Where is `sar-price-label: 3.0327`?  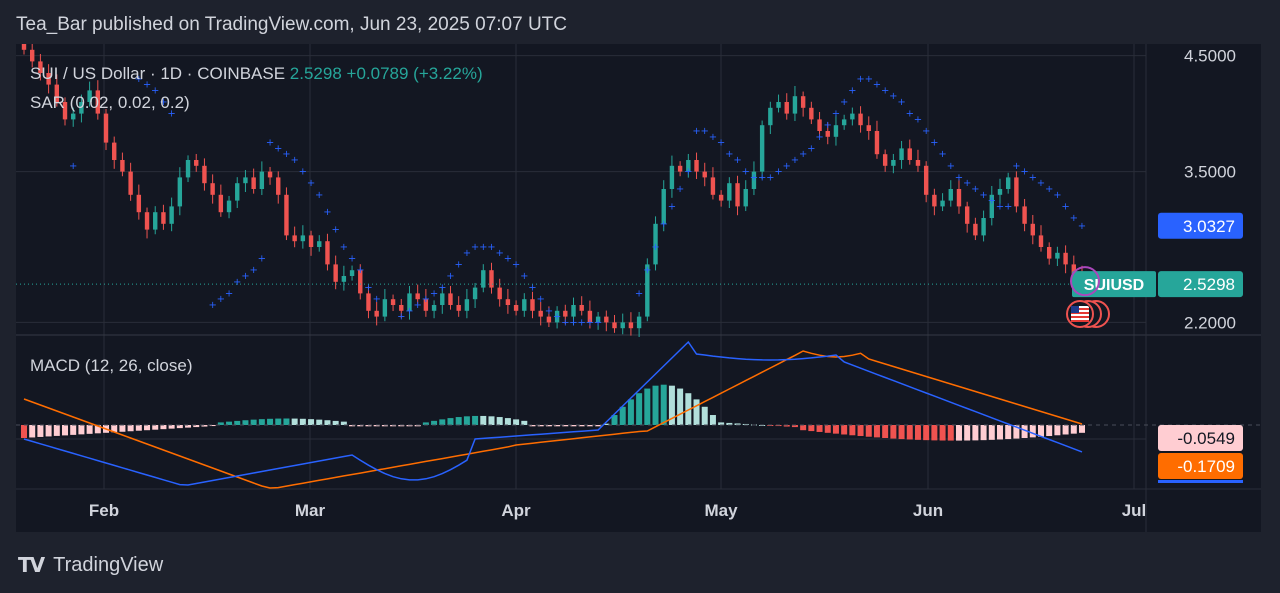
sar-price-label: 3.0327 is located at coordinates (1209, 226).